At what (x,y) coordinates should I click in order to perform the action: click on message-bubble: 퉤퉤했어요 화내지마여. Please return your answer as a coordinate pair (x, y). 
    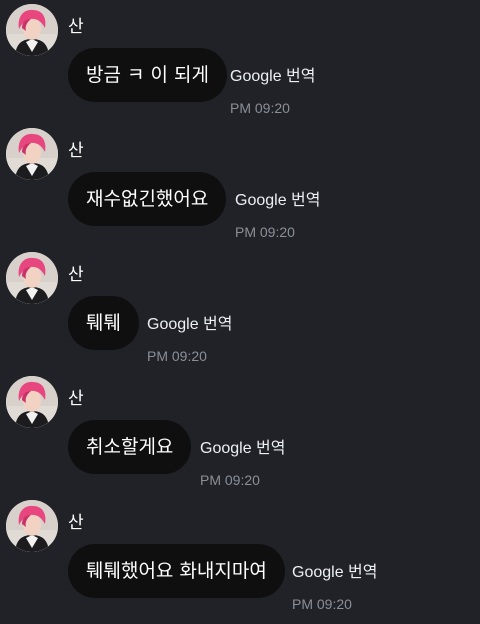
    Looking at the image, I should click on (176, 571).